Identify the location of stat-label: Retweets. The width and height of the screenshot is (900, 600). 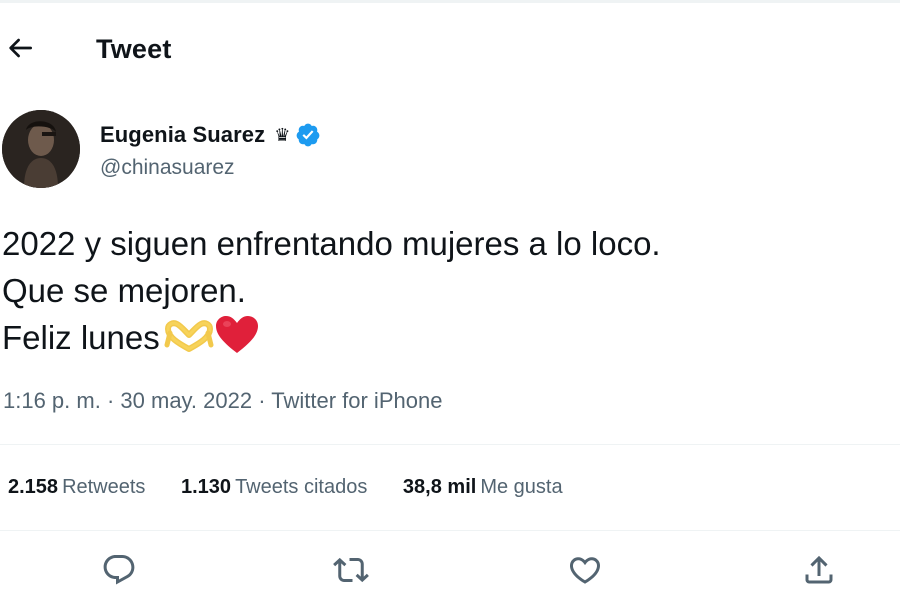
(104, 487).